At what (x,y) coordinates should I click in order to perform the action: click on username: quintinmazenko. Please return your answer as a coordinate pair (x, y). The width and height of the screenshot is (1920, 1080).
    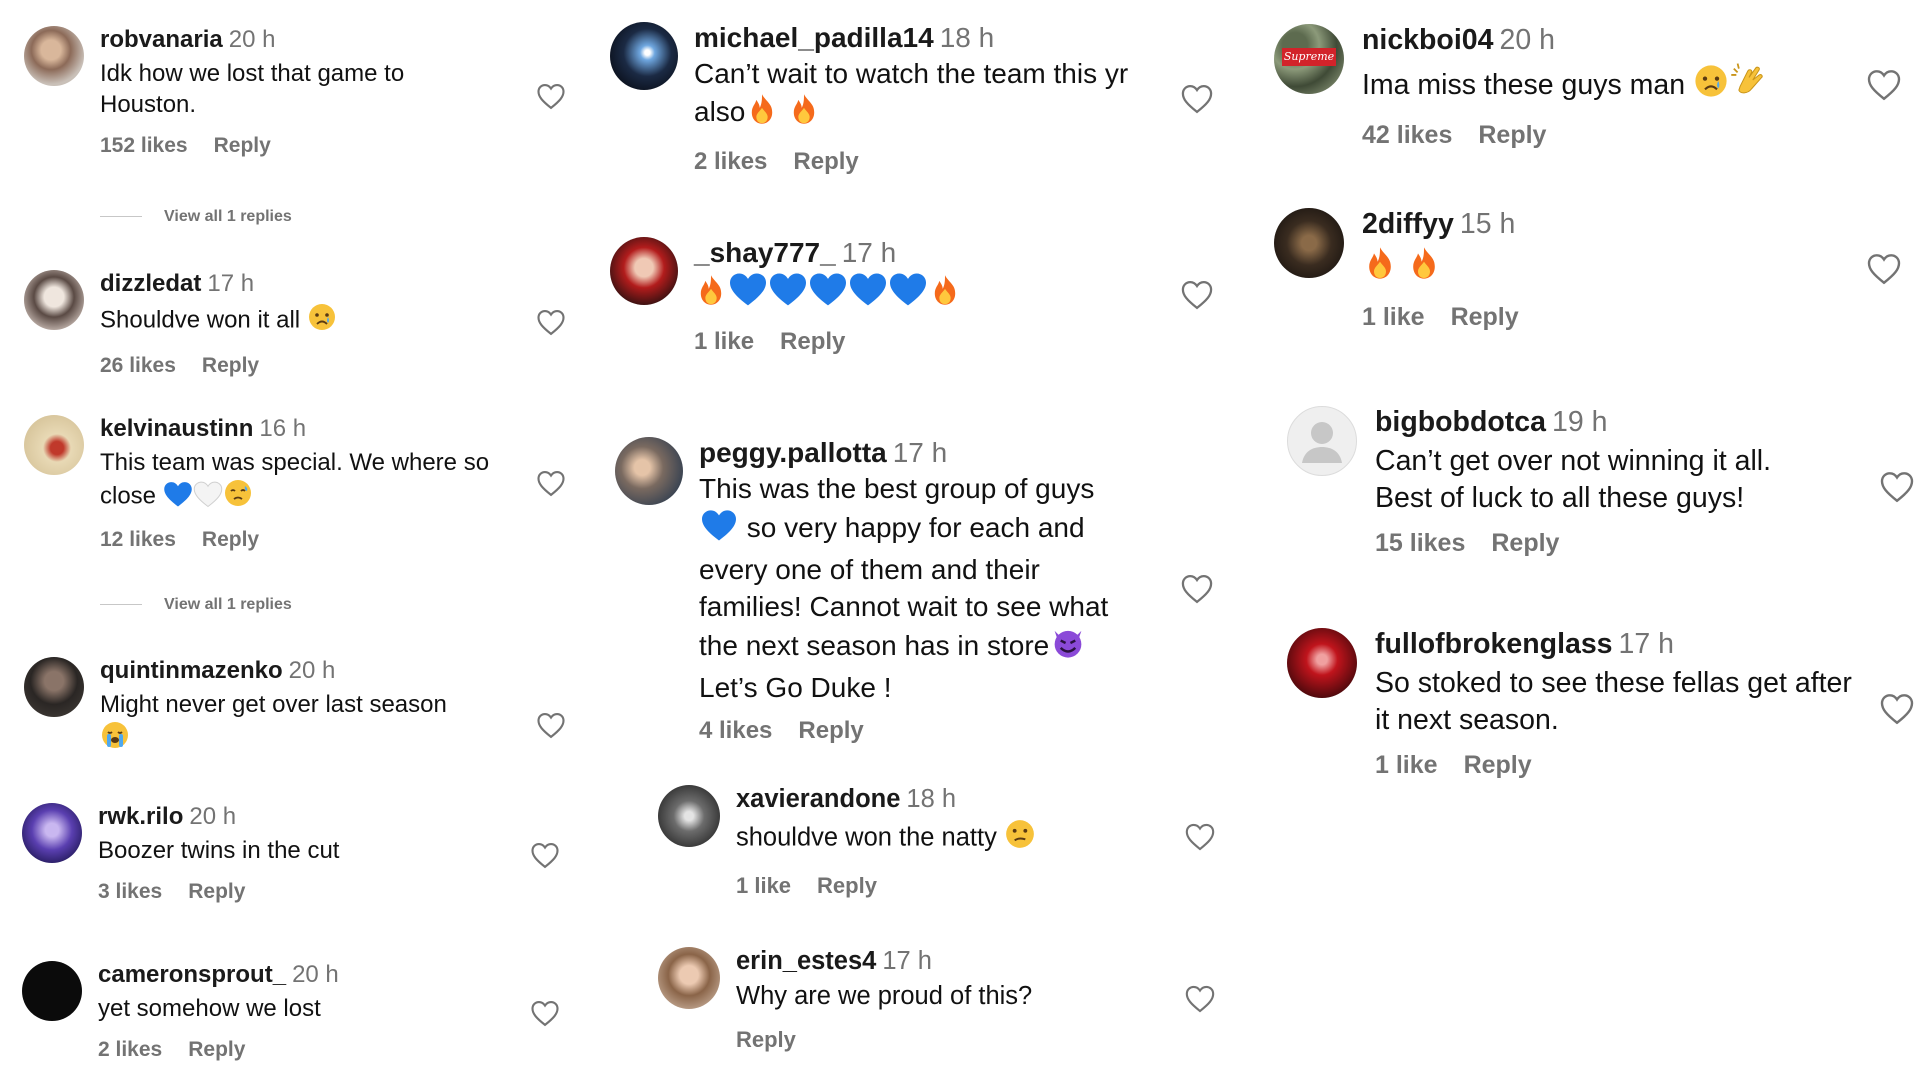
    Looking at the image, I should click on (191, 670).